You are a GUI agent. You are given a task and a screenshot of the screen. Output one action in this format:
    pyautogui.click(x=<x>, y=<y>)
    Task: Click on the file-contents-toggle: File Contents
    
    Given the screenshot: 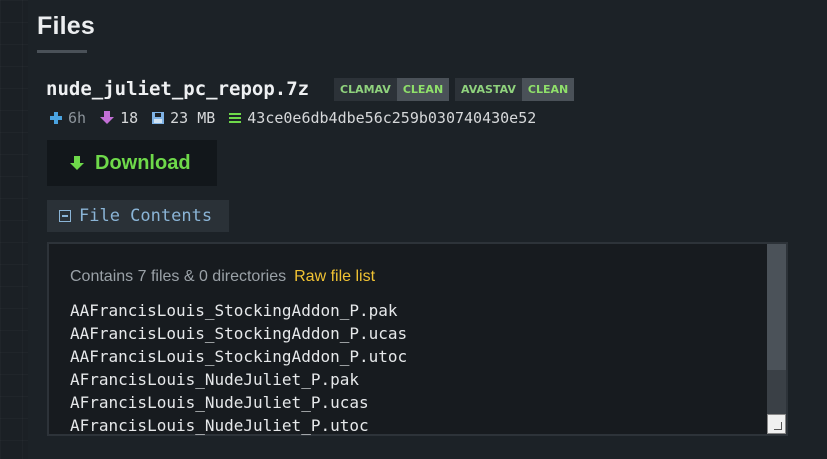 What is the action you would take?
    pyautogui.click(x=138, y=216)
    